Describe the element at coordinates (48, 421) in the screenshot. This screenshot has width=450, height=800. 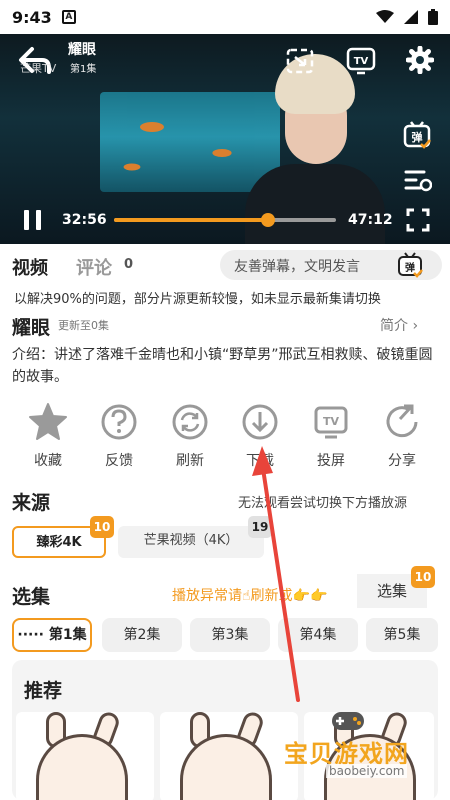
I see `star-icon` at that location.